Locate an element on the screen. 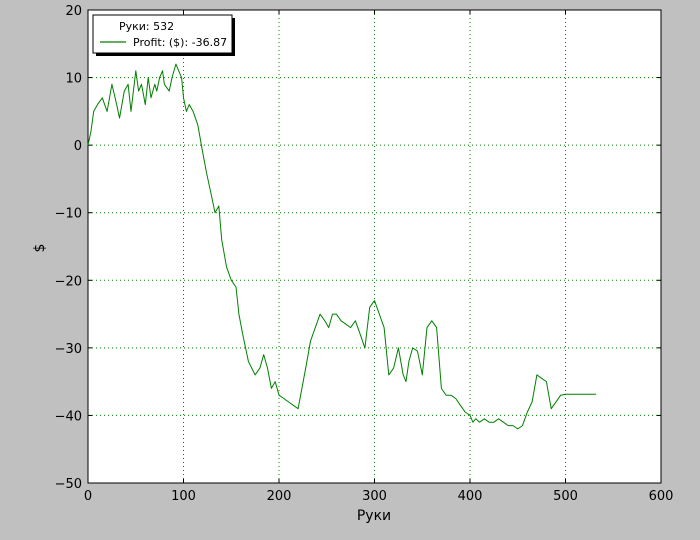 The image size is (700, 540). x-tick-label: 600 is located at coordinates (661, 496).